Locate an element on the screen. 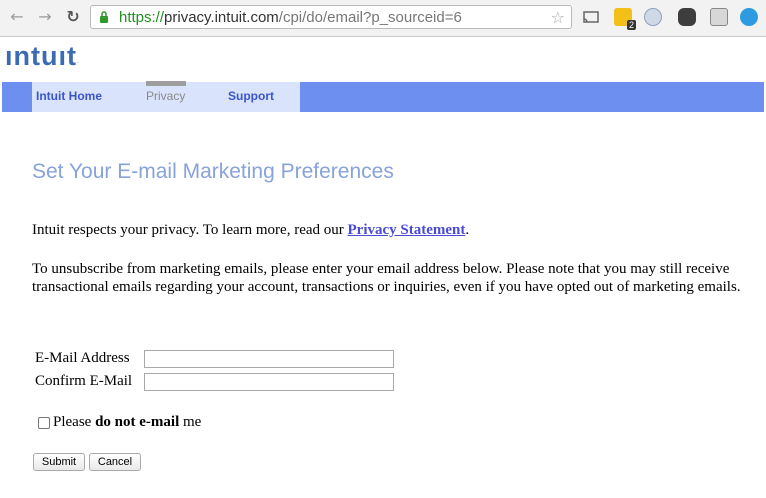 The height and width of the screenshot is (498, 766). lock-icon is located at coordinates (104, 17).